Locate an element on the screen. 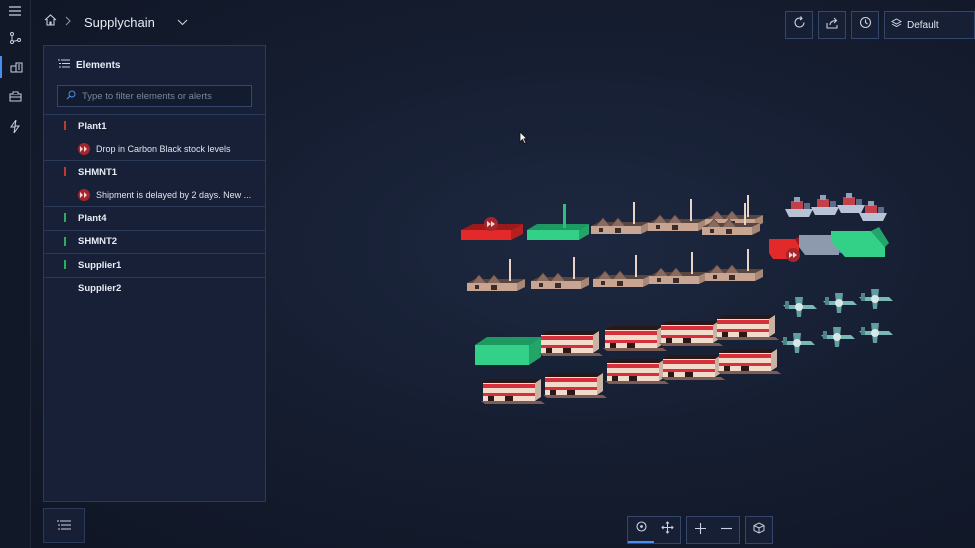  orbit-icon is located at coordinates (641, 529).